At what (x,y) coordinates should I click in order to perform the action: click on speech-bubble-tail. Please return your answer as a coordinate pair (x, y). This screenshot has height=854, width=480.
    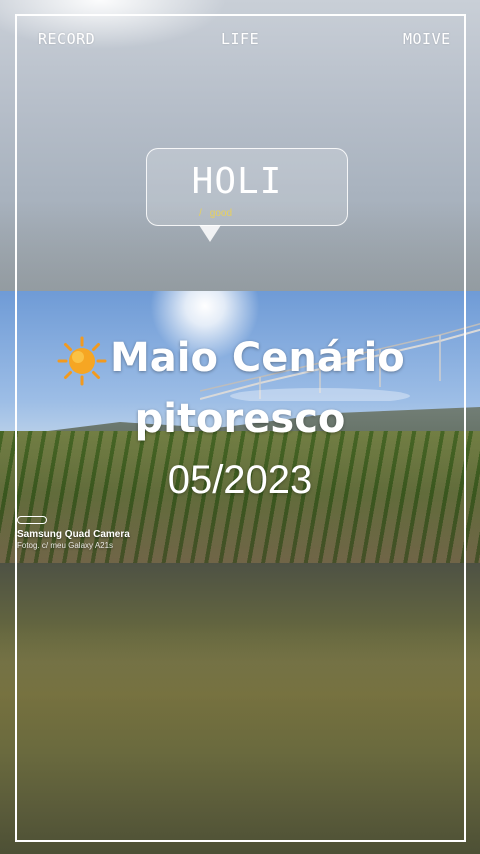
    Looking at the image, I should click on (210, 233).